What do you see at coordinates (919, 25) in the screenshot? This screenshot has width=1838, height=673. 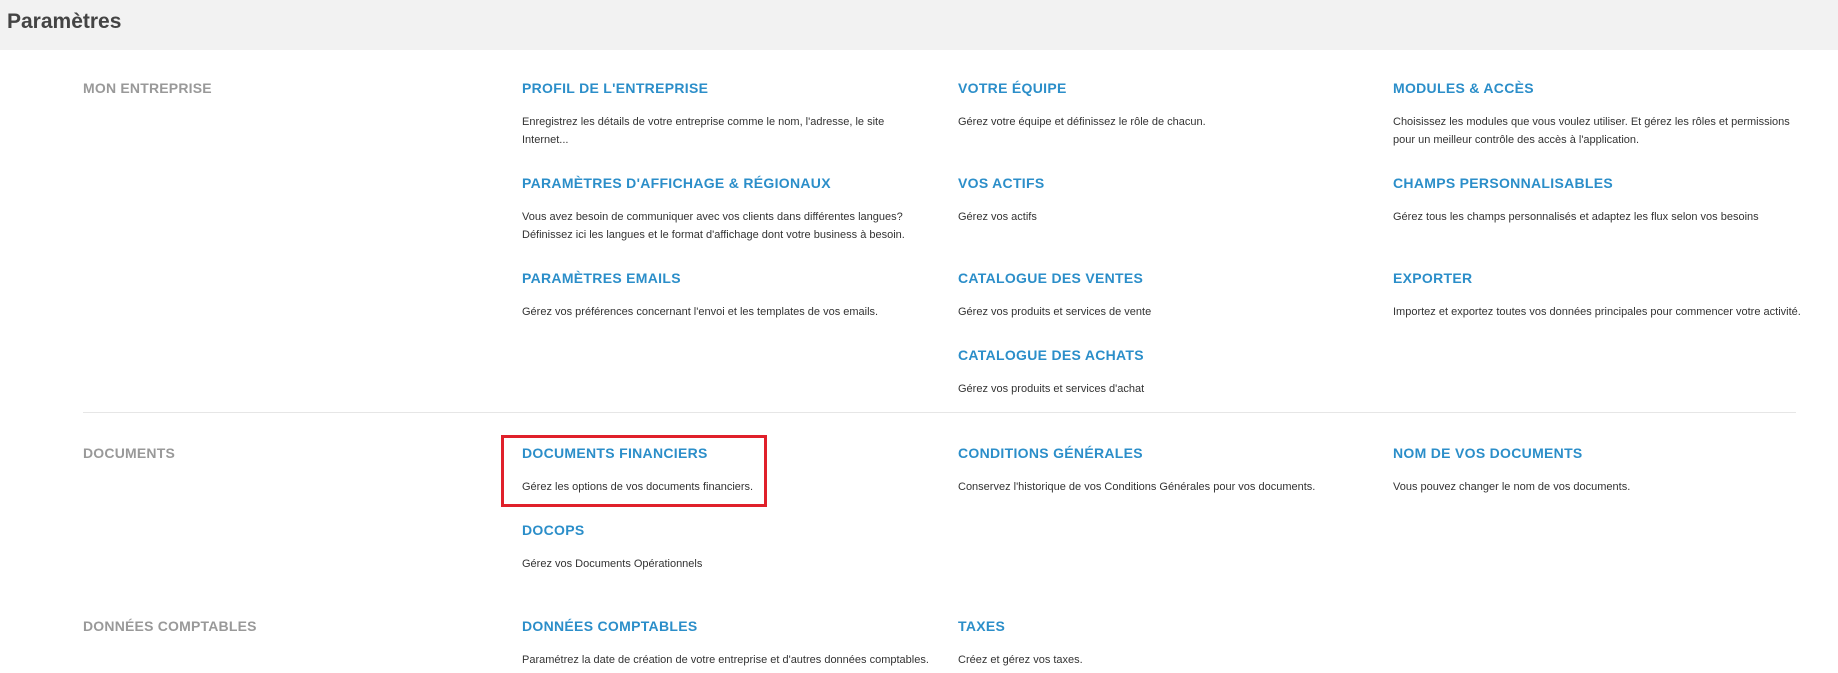 I see `top-bar: Paramètres` at bounding box center [919, 25].